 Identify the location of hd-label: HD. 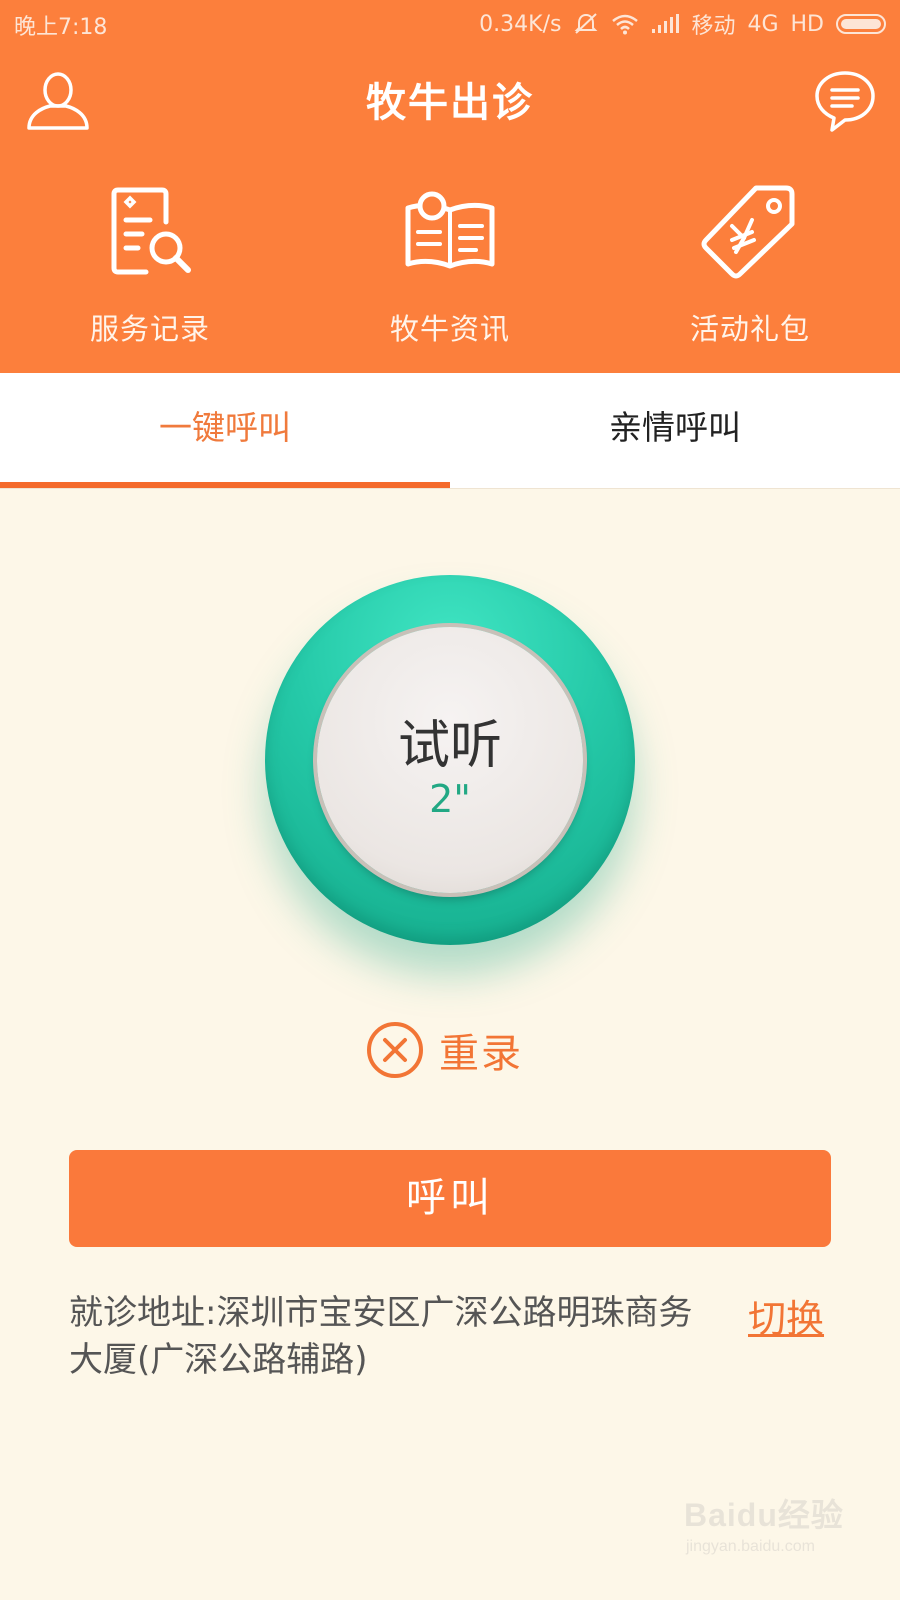
(807, 24).